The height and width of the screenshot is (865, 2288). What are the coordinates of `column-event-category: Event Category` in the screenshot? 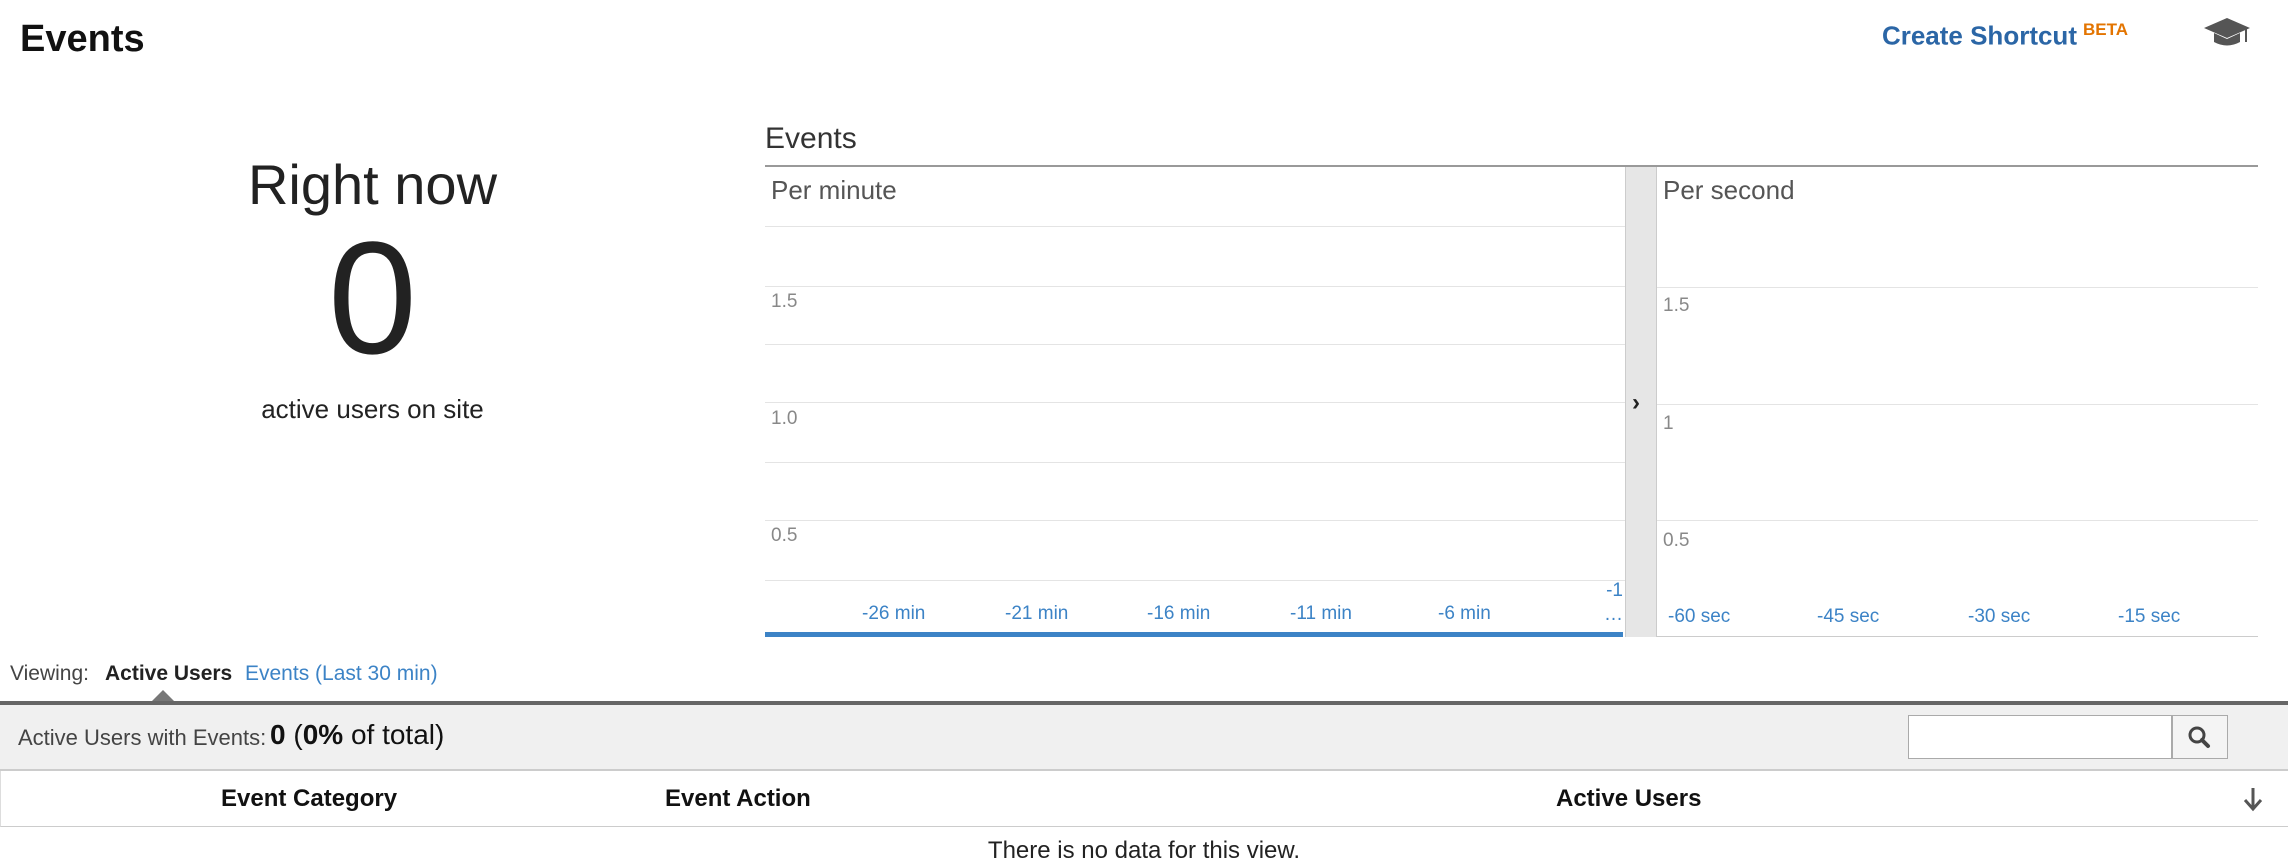 It's located at (309, 799).